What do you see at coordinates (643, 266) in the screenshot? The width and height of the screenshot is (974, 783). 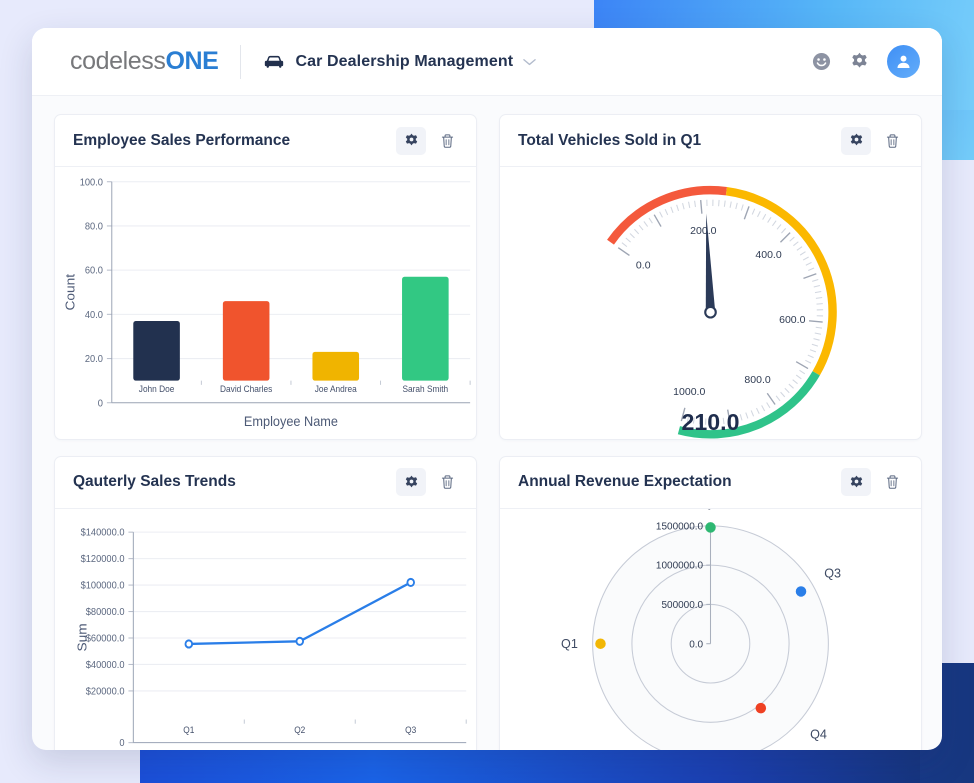 I see `gauge-tick-label: 0.0` at bounding box center [643, 266].